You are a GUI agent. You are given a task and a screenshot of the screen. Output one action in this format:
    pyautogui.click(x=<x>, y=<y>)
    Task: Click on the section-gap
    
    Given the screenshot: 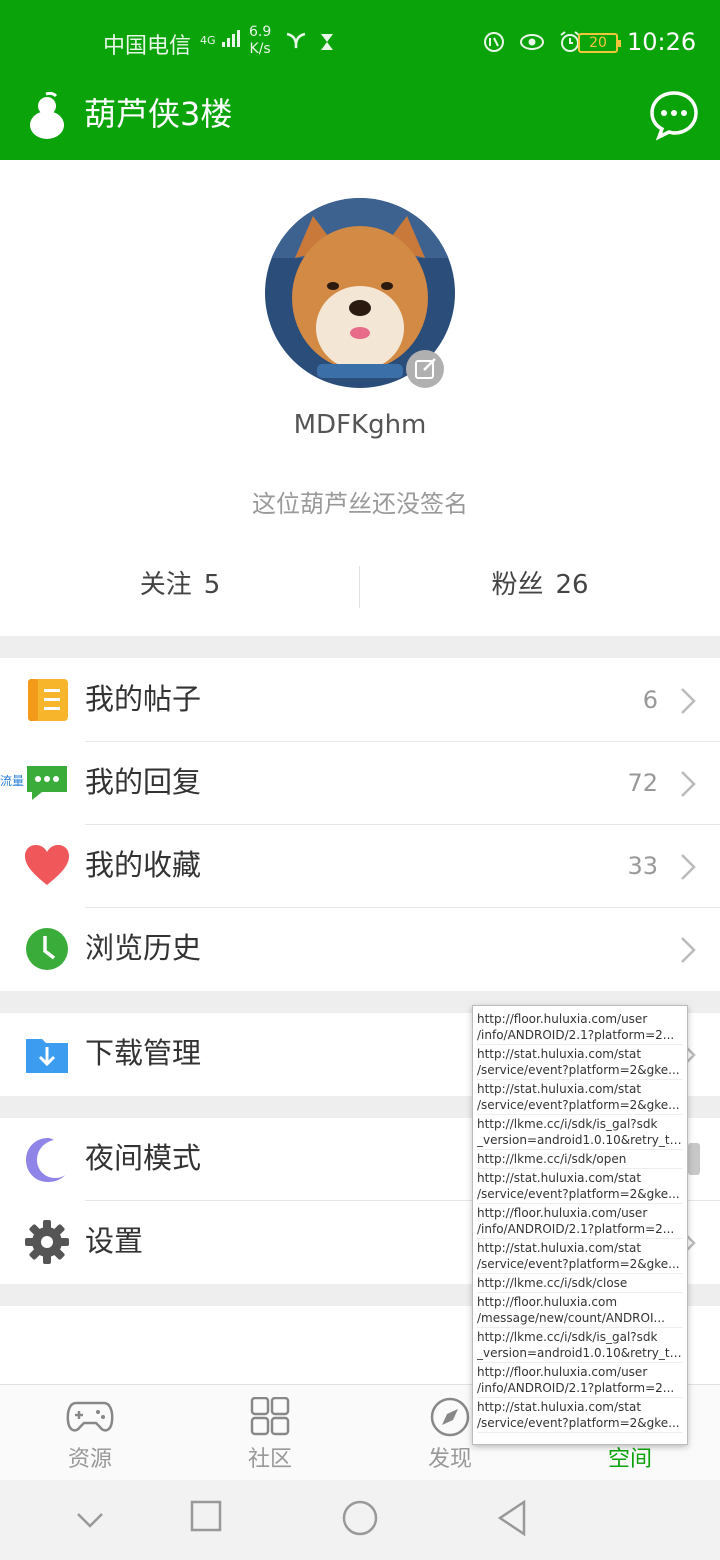 What is the action you would take?
    pyautogui.click(x=360, y=647)
    